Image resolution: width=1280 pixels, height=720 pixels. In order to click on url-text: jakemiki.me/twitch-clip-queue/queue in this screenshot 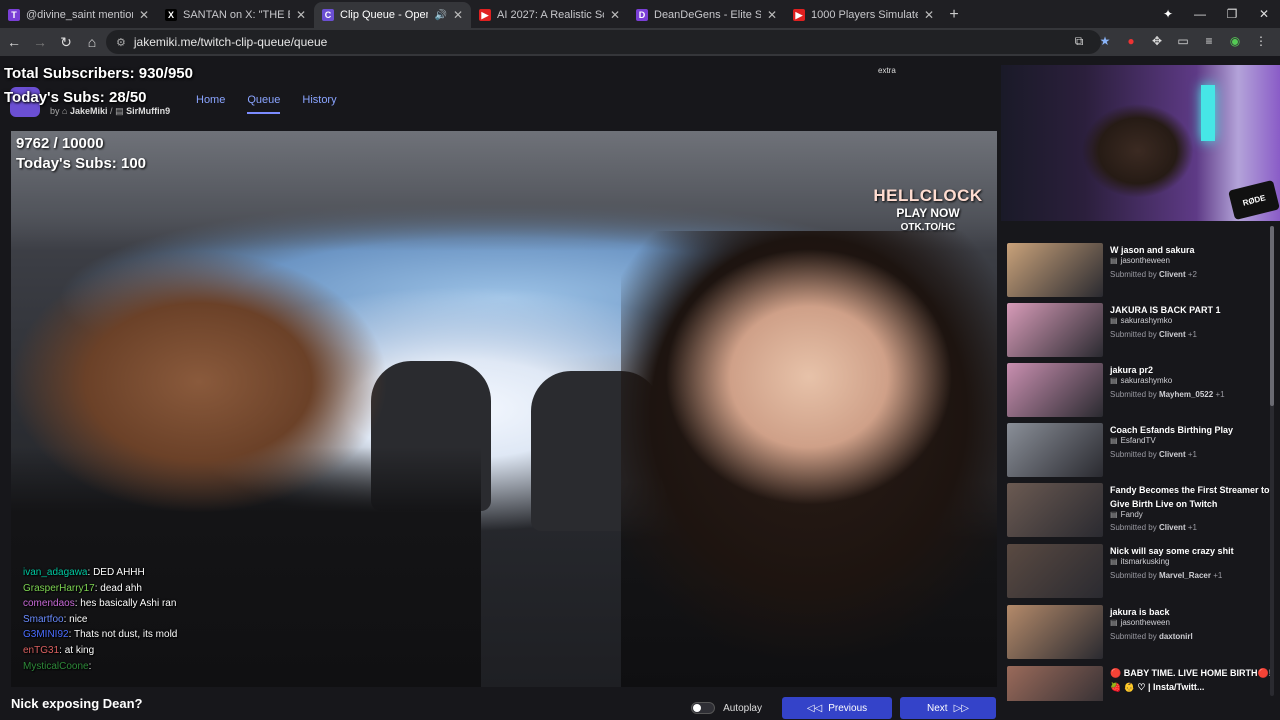, I will do `click(230, 42)`.